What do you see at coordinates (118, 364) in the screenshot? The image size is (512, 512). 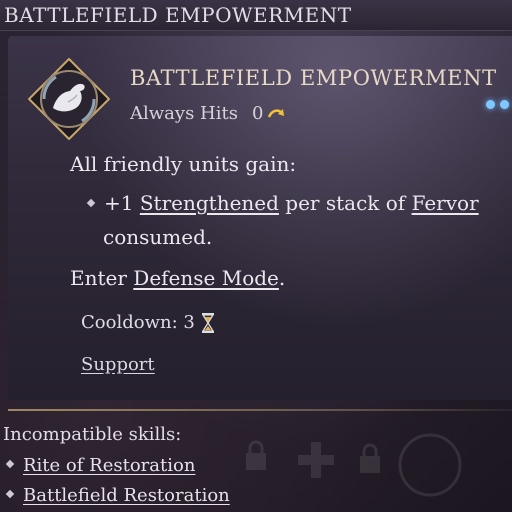 I see `category-support-link: Support` at bounding box center [118, 364].